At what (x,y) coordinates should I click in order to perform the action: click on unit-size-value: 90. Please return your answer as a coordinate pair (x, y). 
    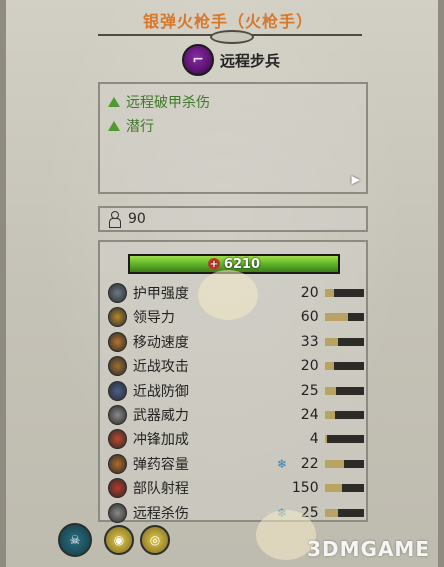
    Looking at the image, I should click on (137, 219).